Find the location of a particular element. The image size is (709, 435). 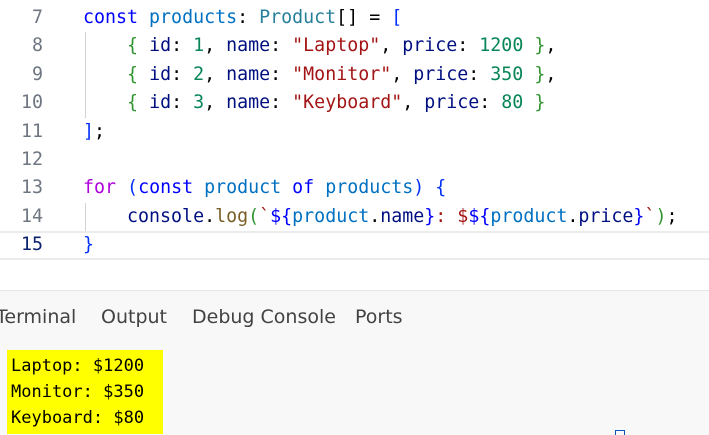

code-token: ; is located at coordinates (100, 131).